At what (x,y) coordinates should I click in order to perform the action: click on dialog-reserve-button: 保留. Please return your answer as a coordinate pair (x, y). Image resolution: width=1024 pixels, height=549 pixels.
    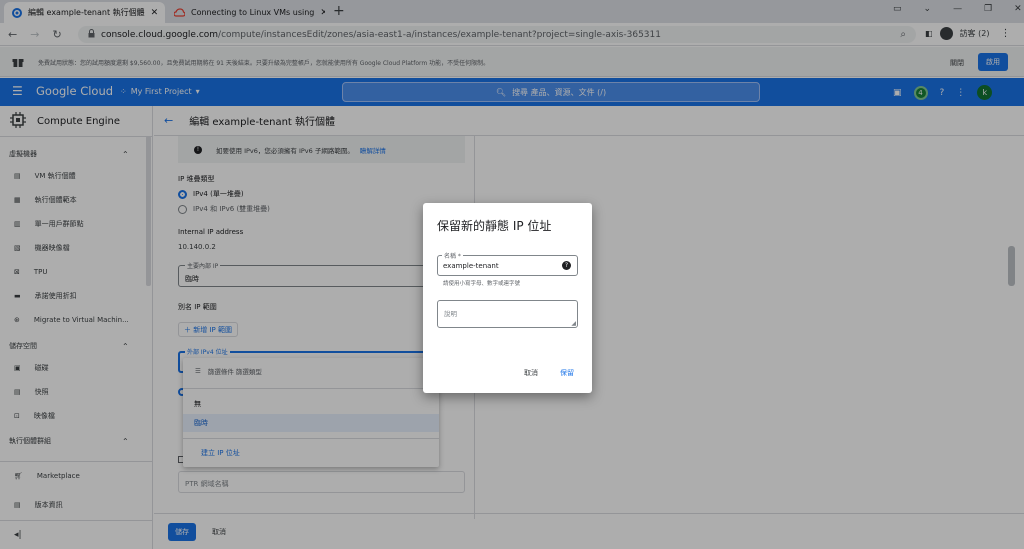
    Looking at the image, I should click on (567, 373).